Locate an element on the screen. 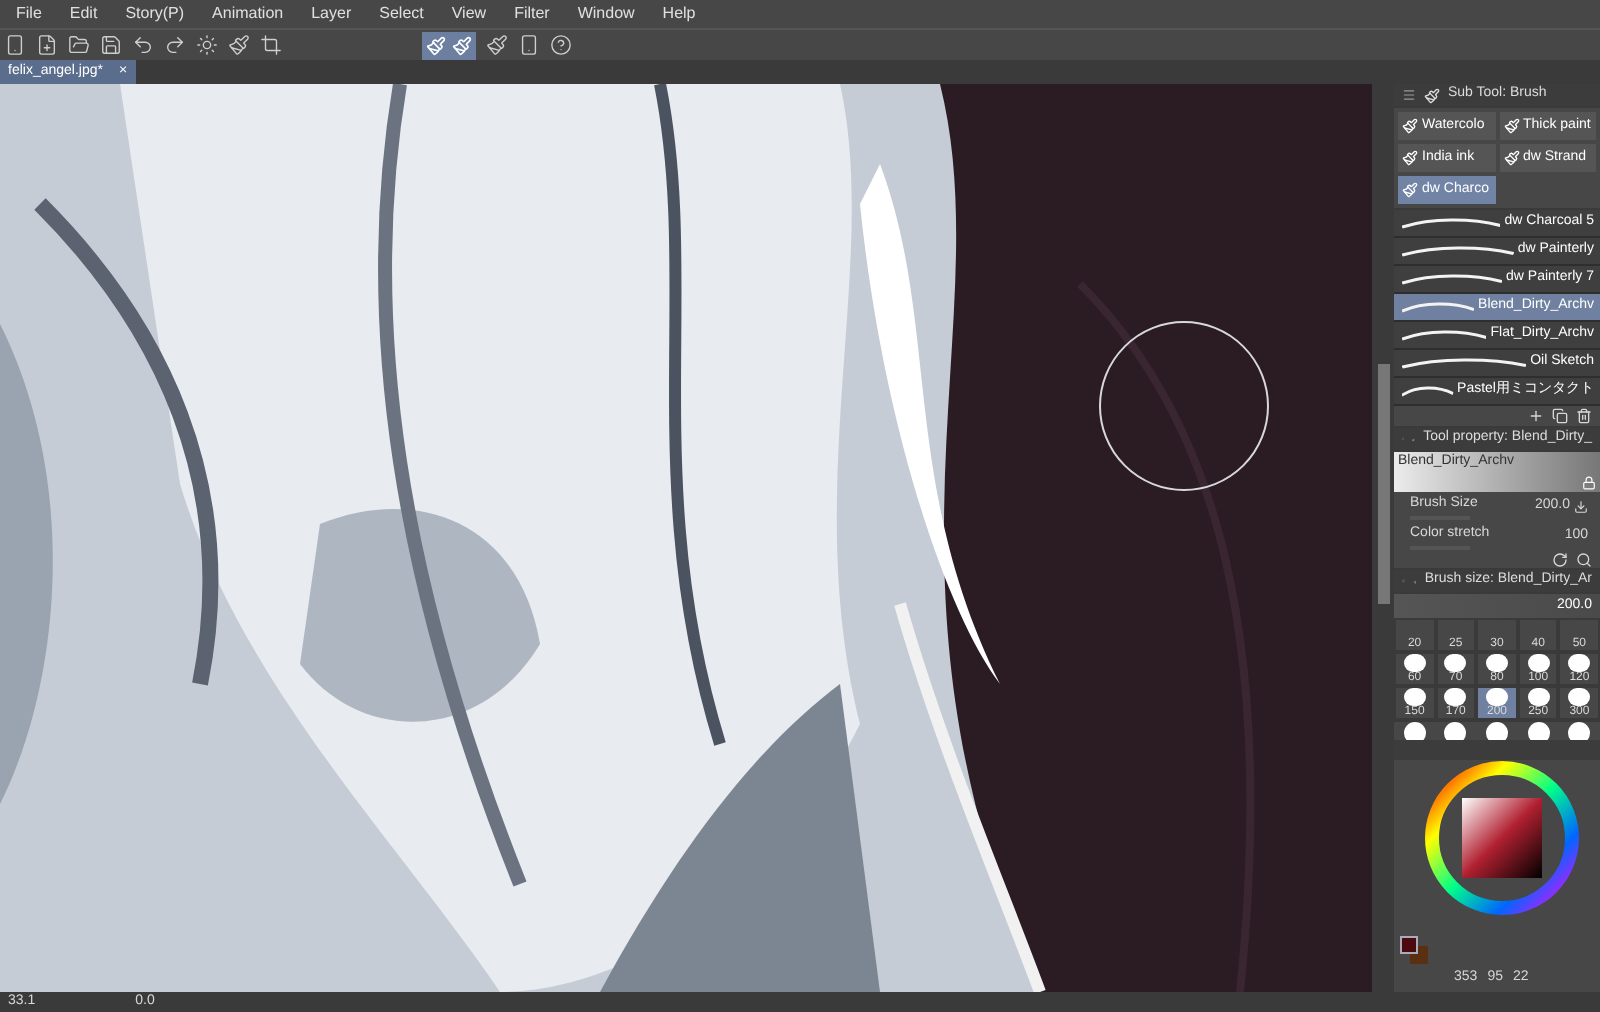 Image resolution: width=1600 pixels, height=1012 pixels. lock-icon is located at coordinates (1589, 483).